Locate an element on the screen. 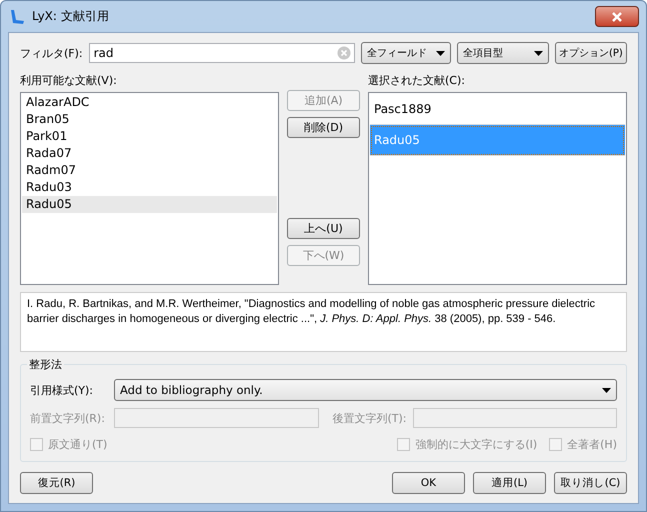 Image resolution: width=647 pixels, height=512 pixels. window-title: LyX: 文献引用 is located at coordinates (71, 16).